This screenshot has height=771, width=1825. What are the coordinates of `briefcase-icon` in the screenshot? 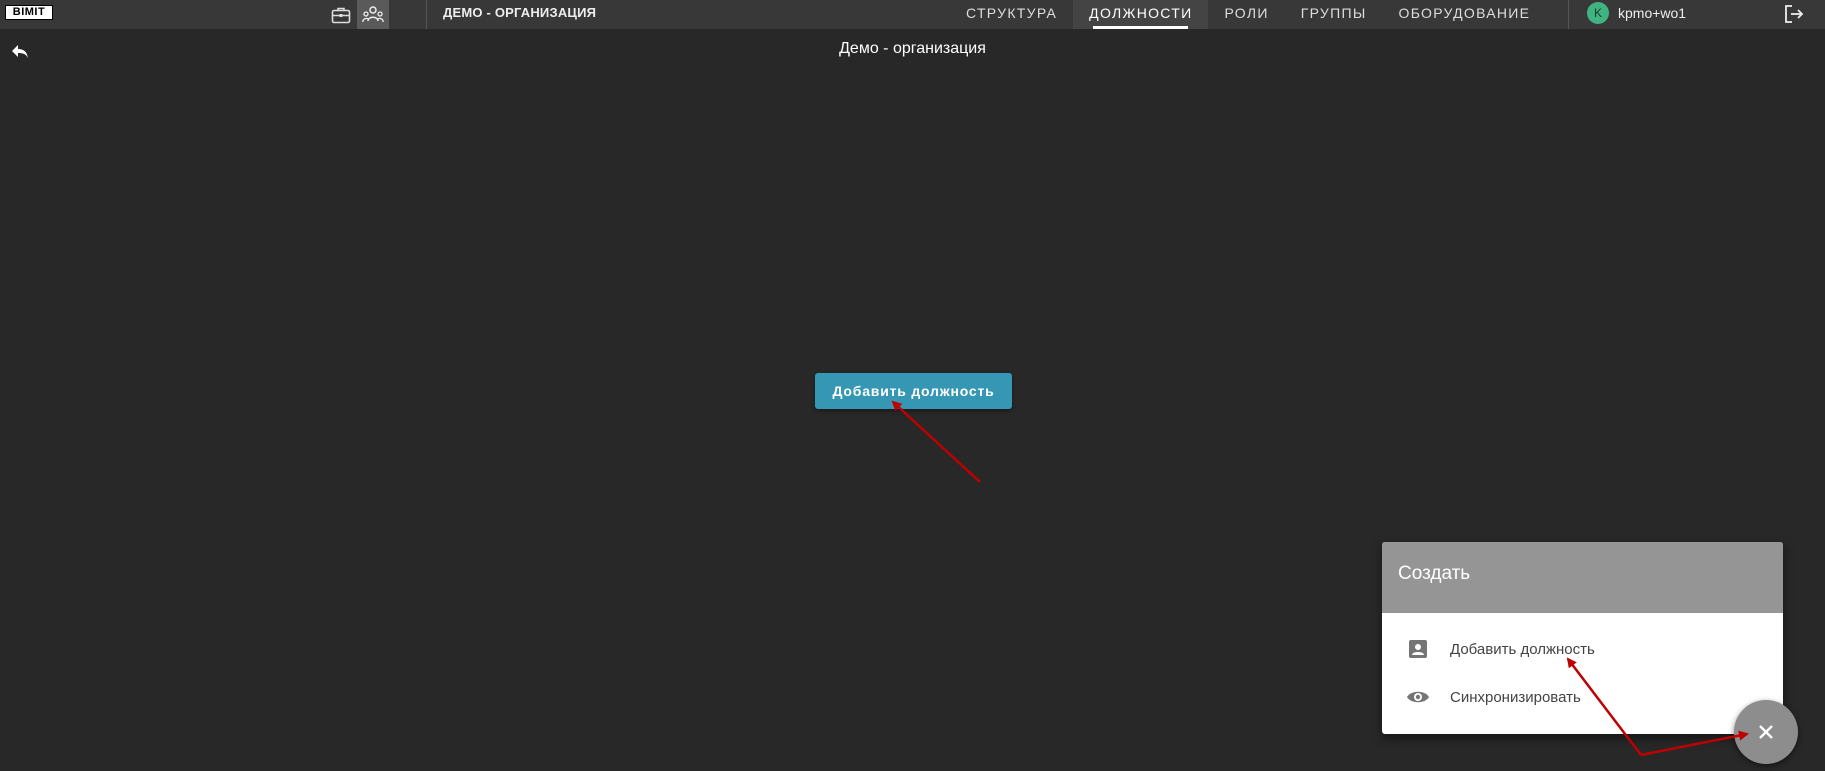 It's located at (341, 15).